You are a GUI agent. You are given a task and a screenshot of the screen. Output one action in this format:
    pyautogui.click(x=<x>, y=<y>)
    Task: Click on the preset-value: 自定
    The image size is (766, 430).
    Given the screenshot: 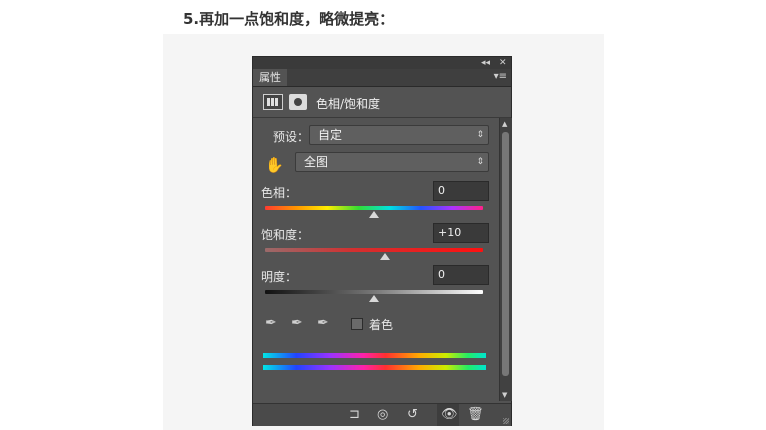 What is the action you would take?
    pyautogui.click(x=330, y=135)
    